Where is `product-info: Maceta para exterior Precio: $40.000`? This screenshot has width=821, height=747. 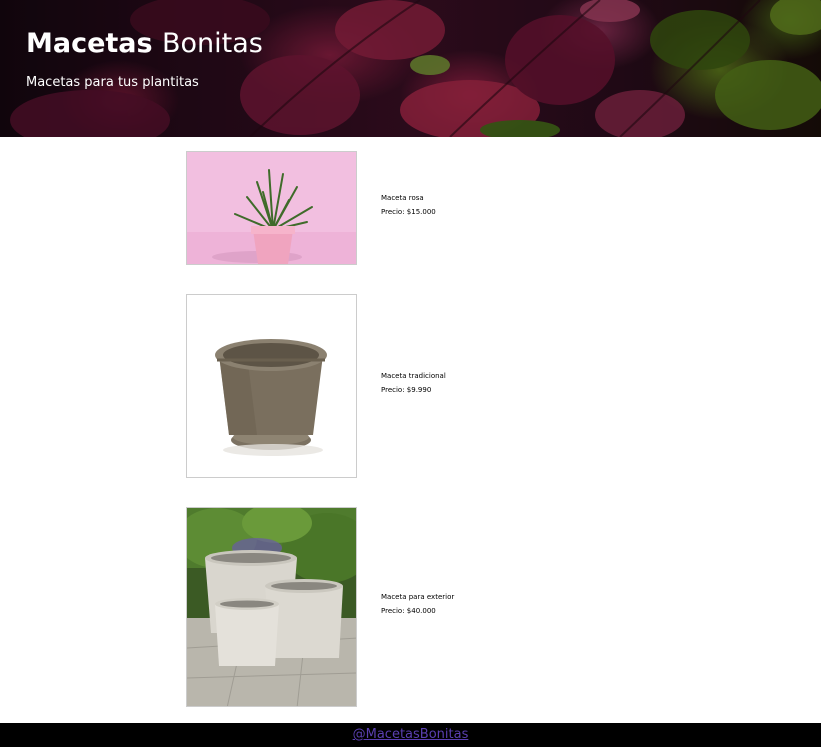
product-info: Maceta para exterior Precio: $40.000 is located at coordinates (417, 607).